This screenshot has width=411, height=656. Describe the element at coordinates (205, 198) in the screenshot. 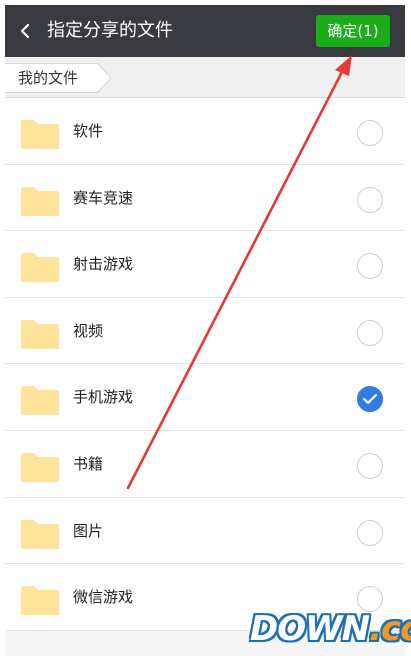

I see `list-item: 赛车竞速` at that location.